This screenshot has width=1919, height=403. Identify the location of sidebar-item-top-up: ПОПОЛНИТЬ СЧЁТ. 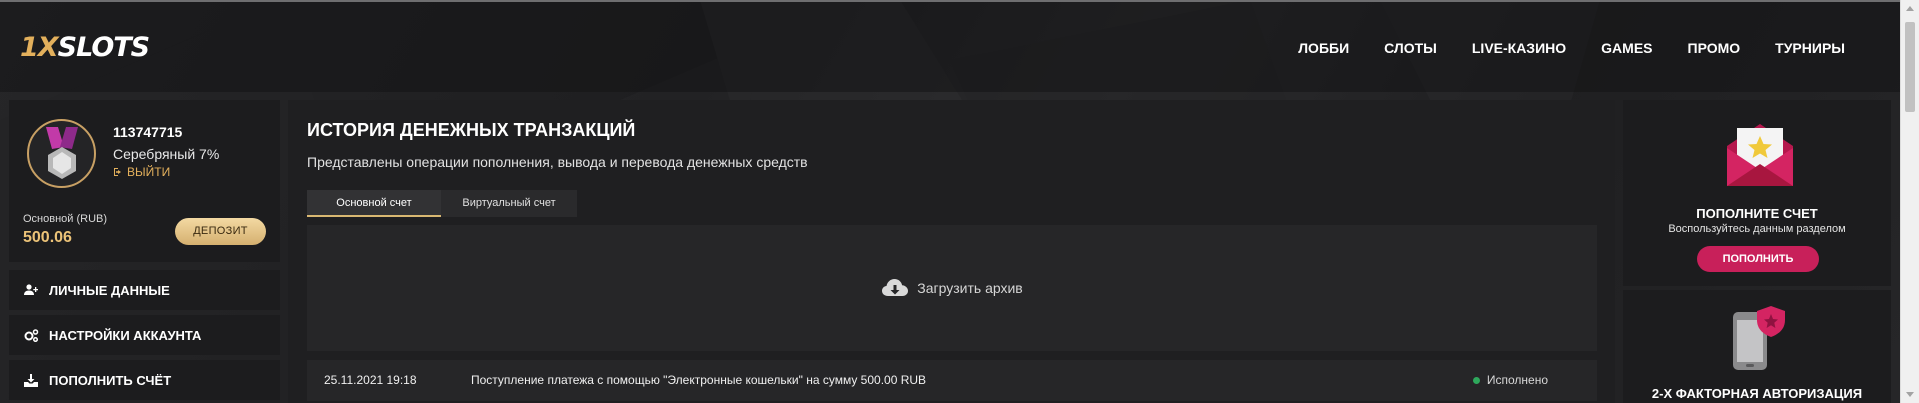
(144, 380).